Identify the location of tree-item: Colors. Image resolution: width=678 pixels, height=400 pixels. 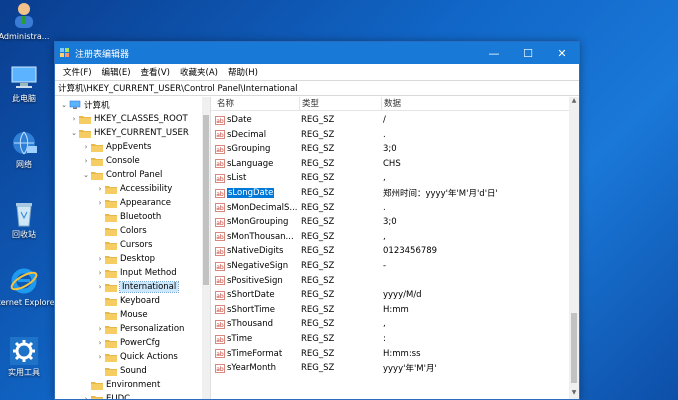
(121, 231).